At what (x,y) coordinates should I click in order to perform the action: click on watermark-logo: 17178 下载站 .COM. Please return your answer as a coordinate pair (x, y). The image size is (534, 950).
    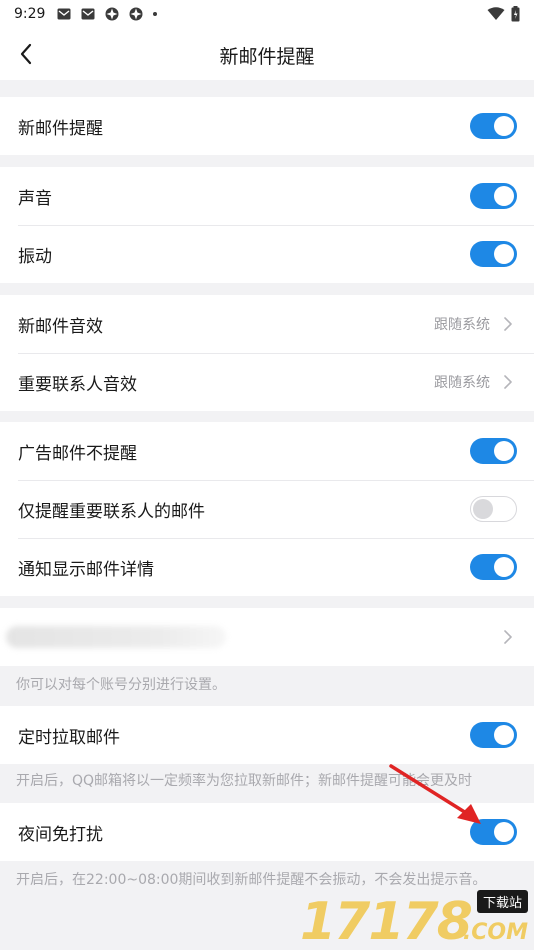
    Looking at the image, I should click on (415, 919).